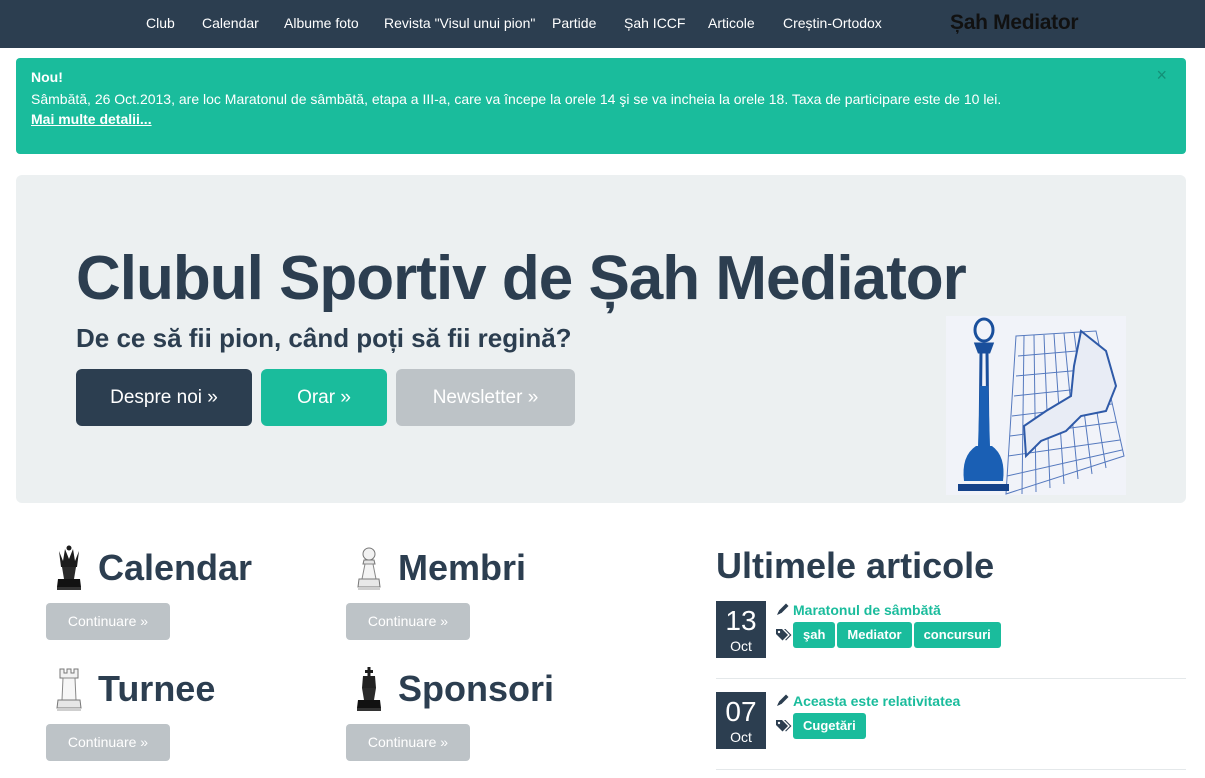  I want to click on feature-title-sponsori: Sponsori, so click(476, 688).